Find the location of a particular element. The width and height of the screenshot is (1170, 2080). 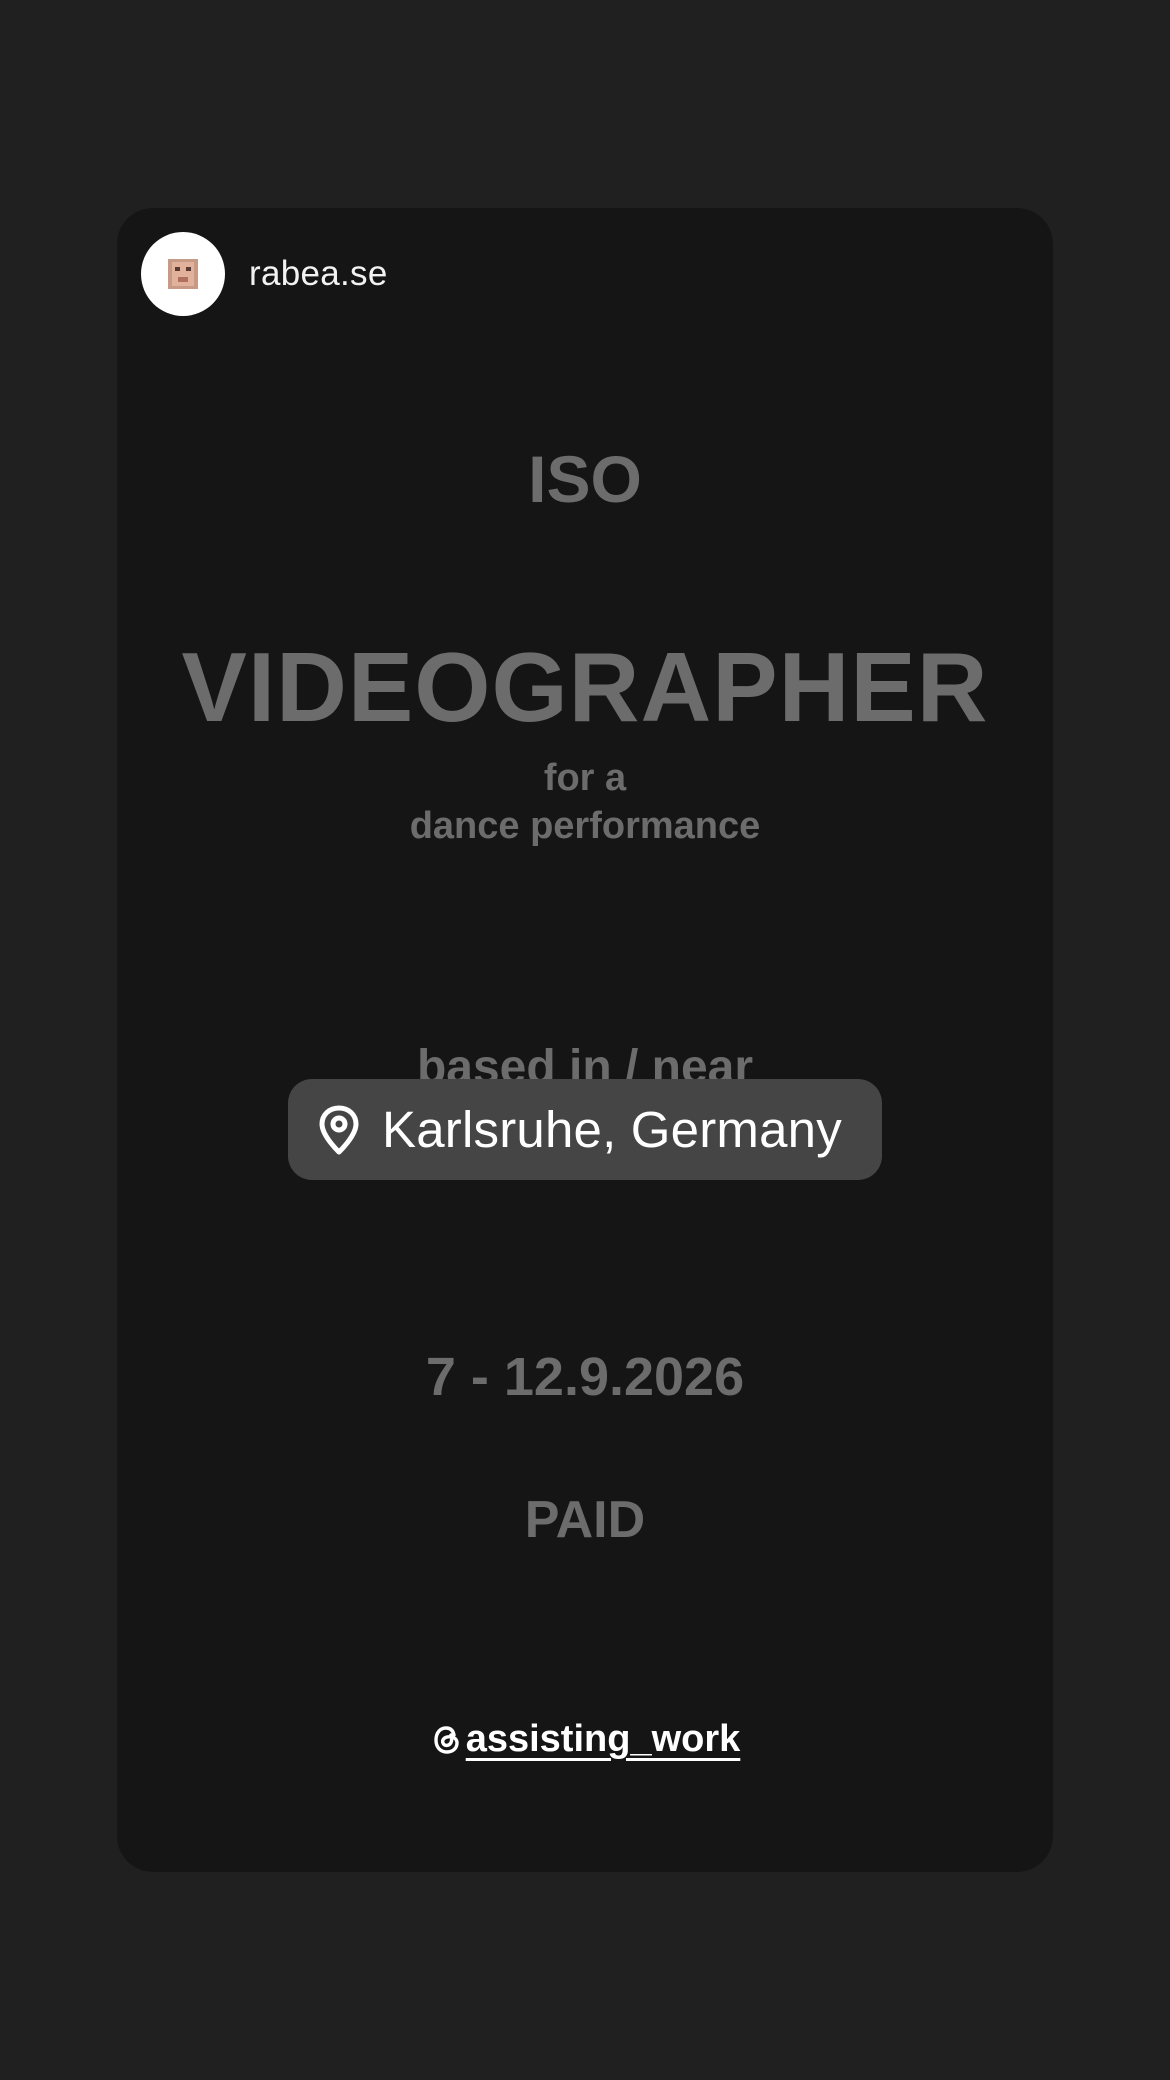

mention-link: assisting_work is located at coordinates (585, 1739).